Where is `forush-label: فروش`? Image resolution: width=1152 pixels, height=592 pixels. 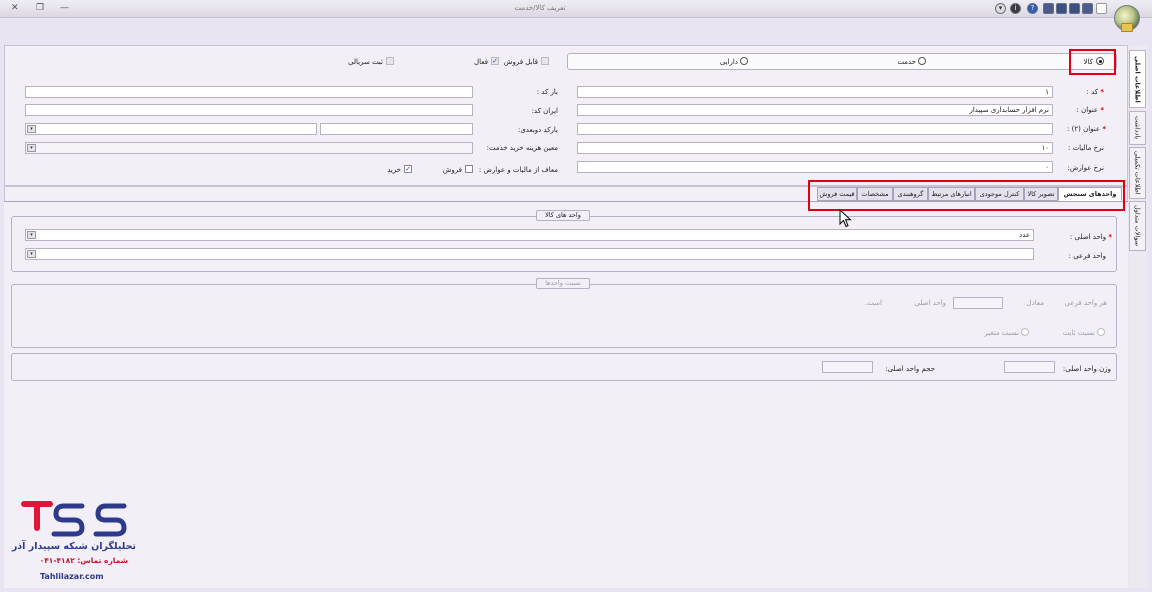
forush-label: فروش is located at coordinates (452, 170).